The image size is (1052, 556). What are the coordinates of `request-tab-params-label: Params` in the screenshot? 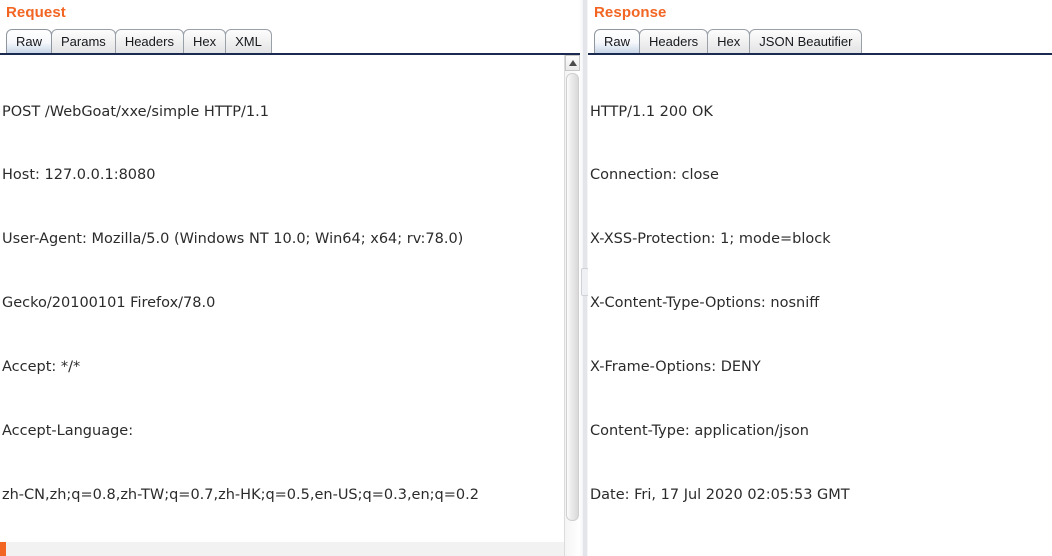 It's located at (83, 41).